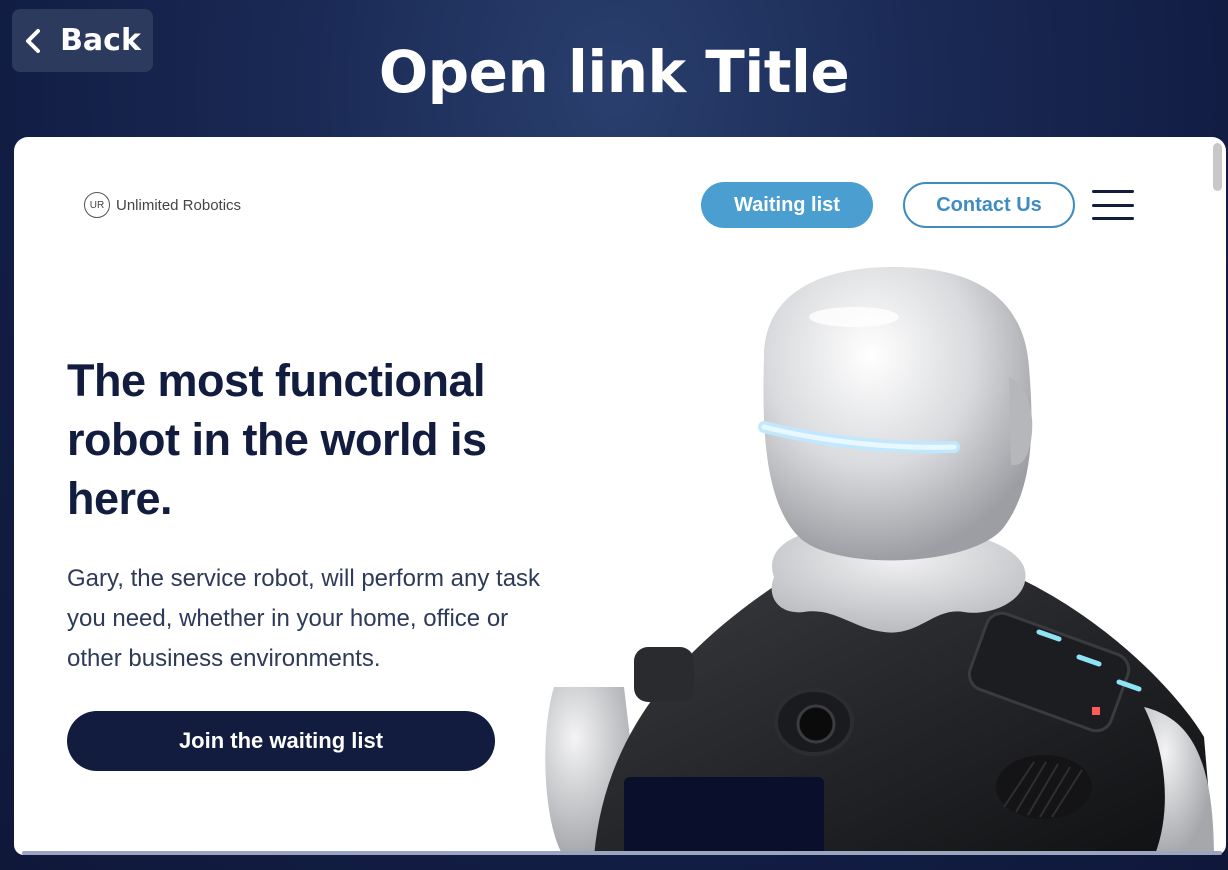 The height and width of the screenshot is (870, 1228). Describe the element at coordinates (97, 205) in the screenshot. I see `brand-logo-icon: UR` at that location.